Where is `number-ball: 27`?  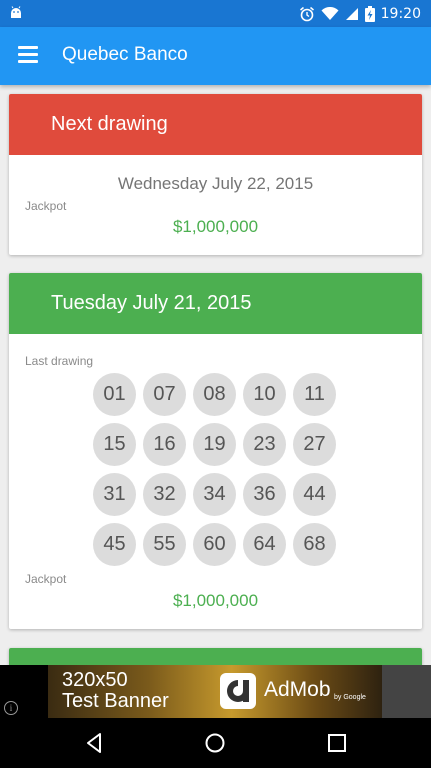
number-ball: 27 is located at coordinates (314, 444).